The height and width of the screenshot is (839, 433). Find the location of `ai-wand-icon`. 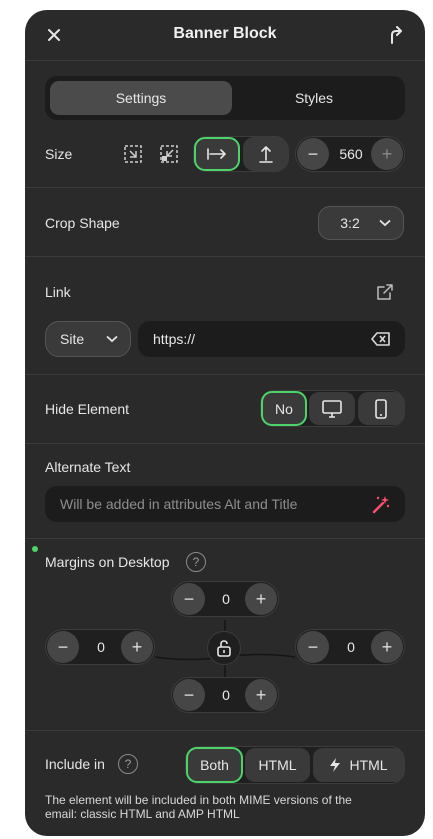

ai-wand-icon is located at coordinates (381, 504).